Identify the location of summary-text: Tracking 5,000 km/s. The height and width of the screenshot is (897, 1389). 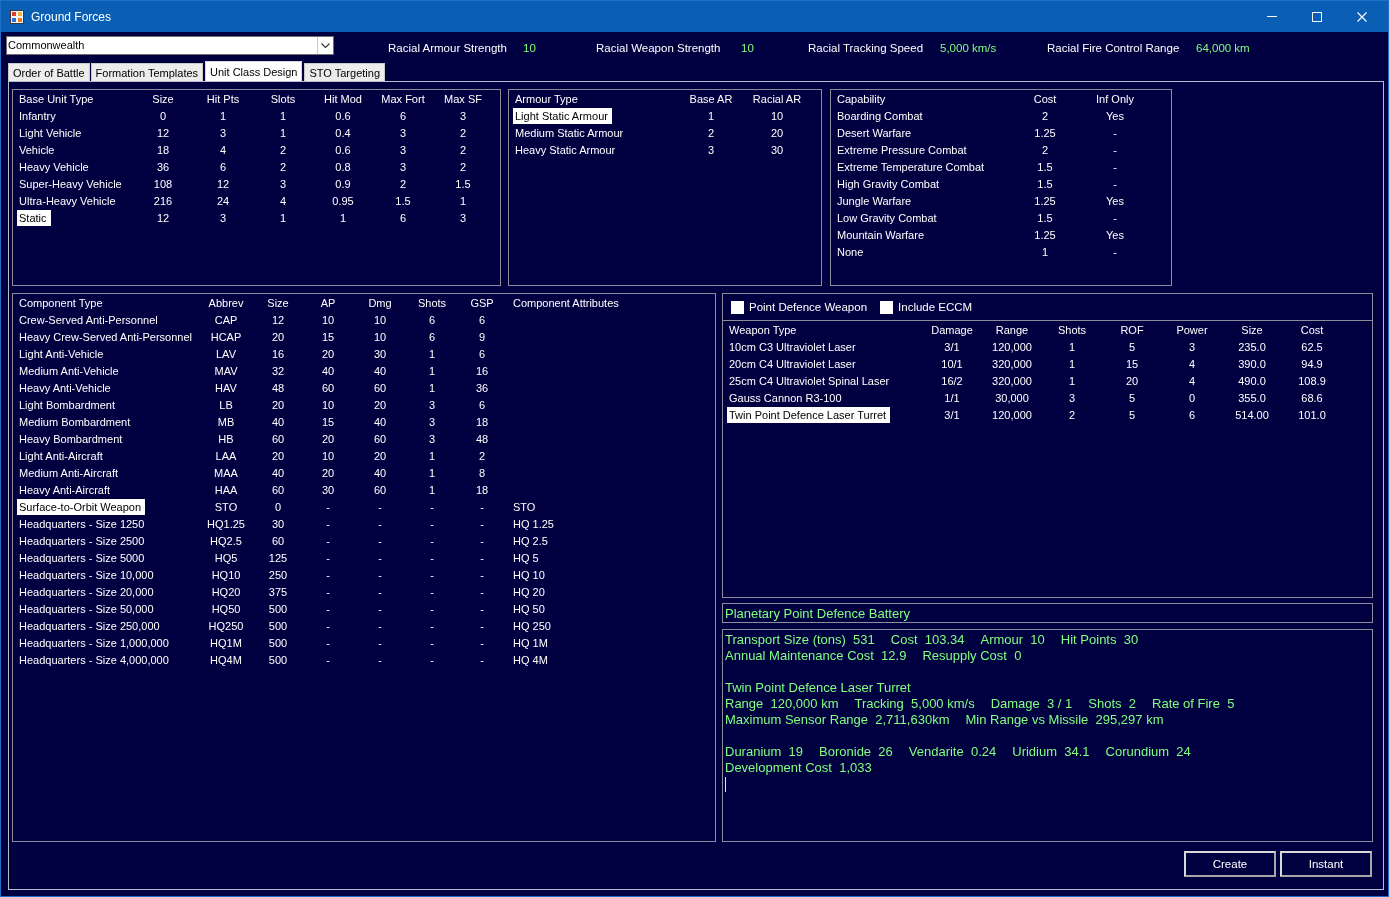
(914, 704).